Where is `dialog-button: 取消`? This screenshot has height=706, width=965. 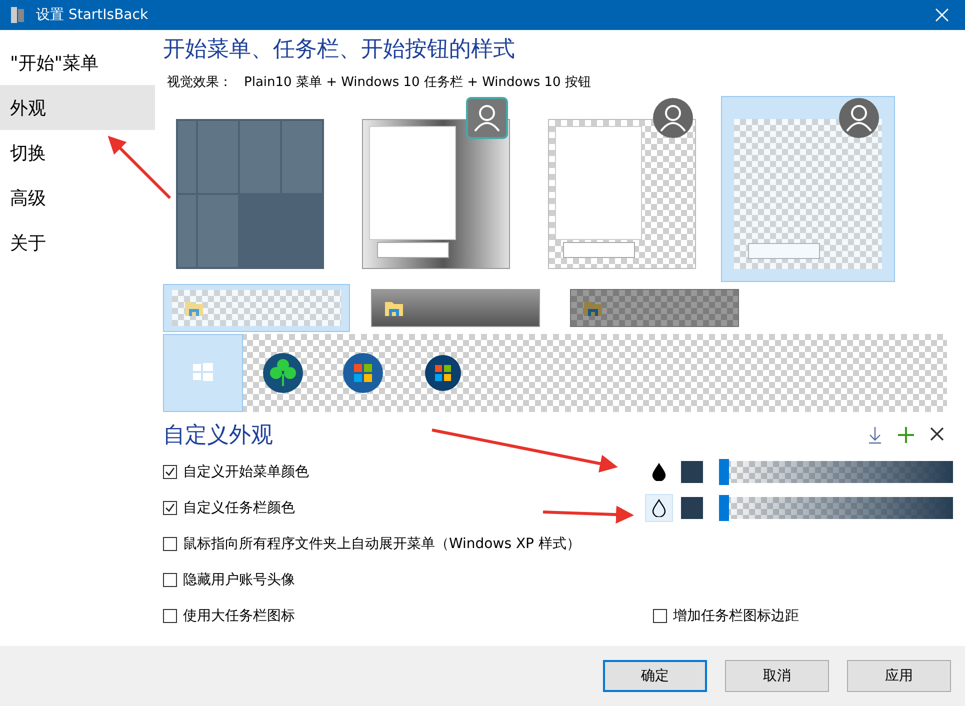 dialog-button: 取消 is located at coordinates (777, 676).